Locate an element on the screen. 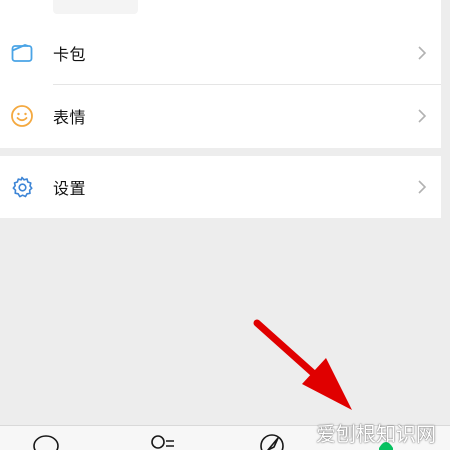 This screenshot has width=450, height=450. compass-icon is located at coordinates (272, 441).